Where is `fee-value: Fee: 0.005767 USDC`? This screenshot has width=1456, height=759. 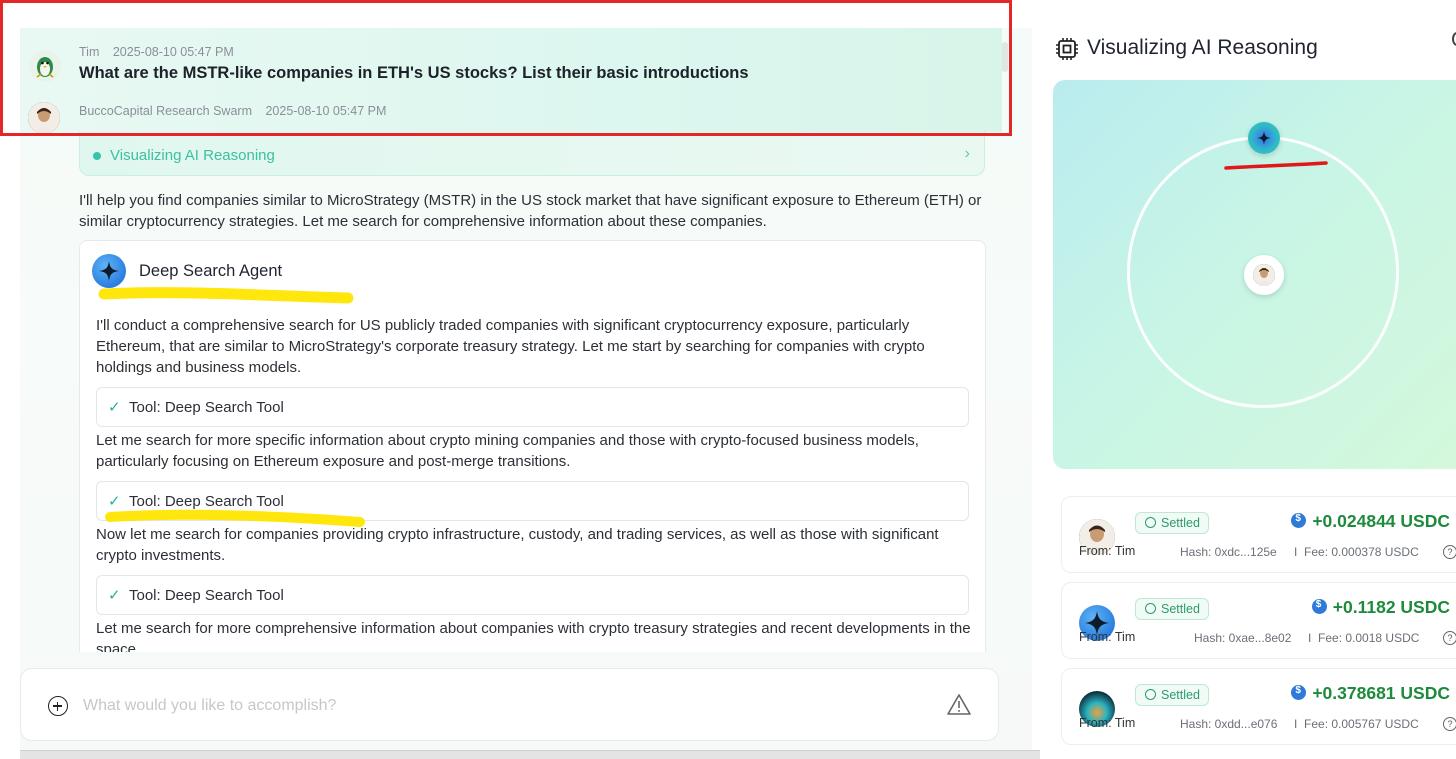
fee-value: Fee: 0.005767 USDC is located at coordinates (1361, 724).